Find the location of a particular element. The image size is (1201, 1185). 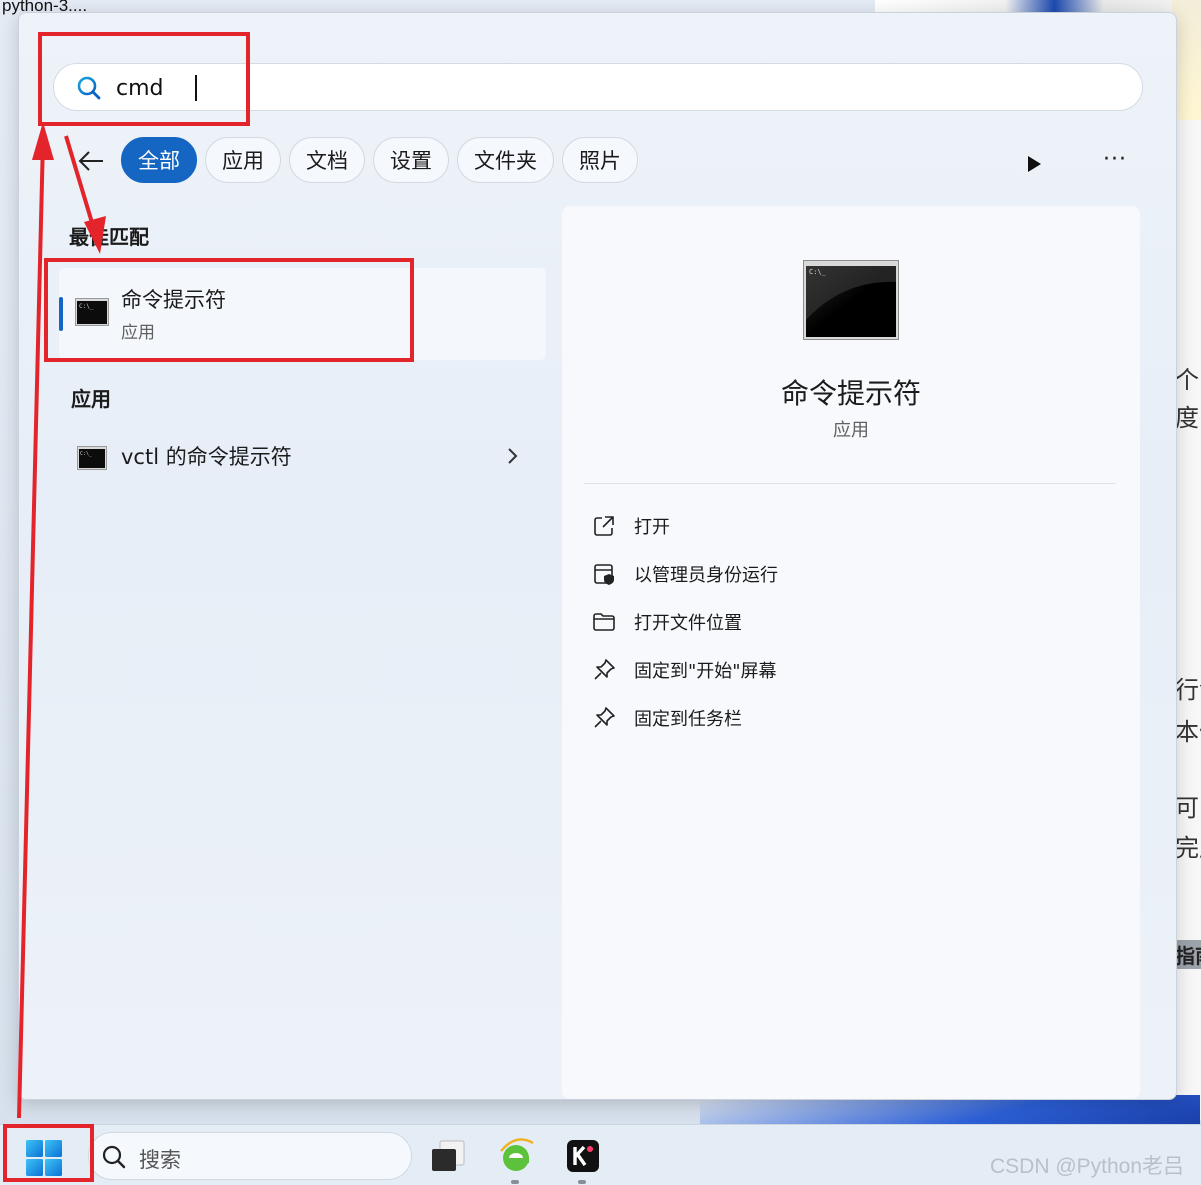

details-divider is located at coordinates (850, 483).